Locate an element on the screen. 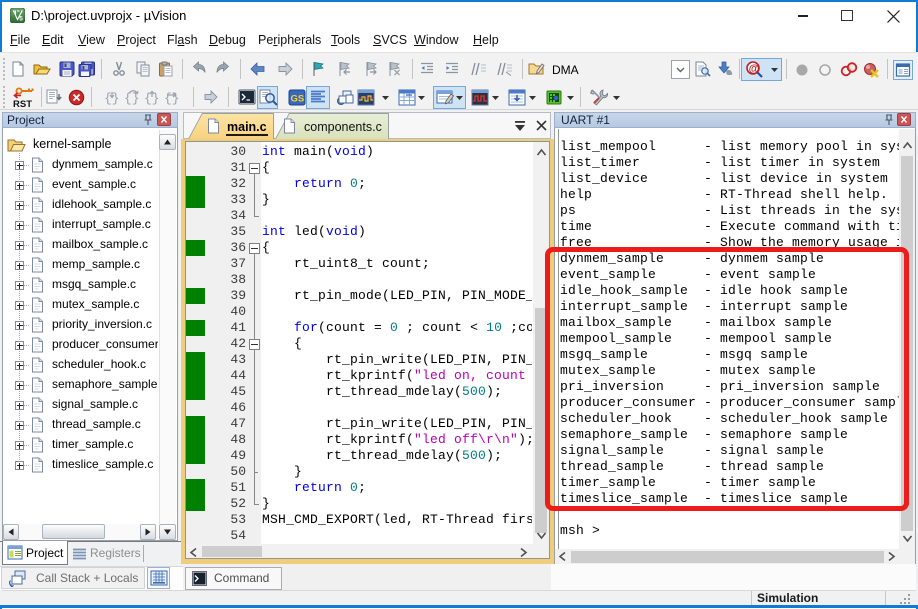 The width and height of the screenshot is (918, 609). svg-text: 5 is located at coordinates (21, 19).